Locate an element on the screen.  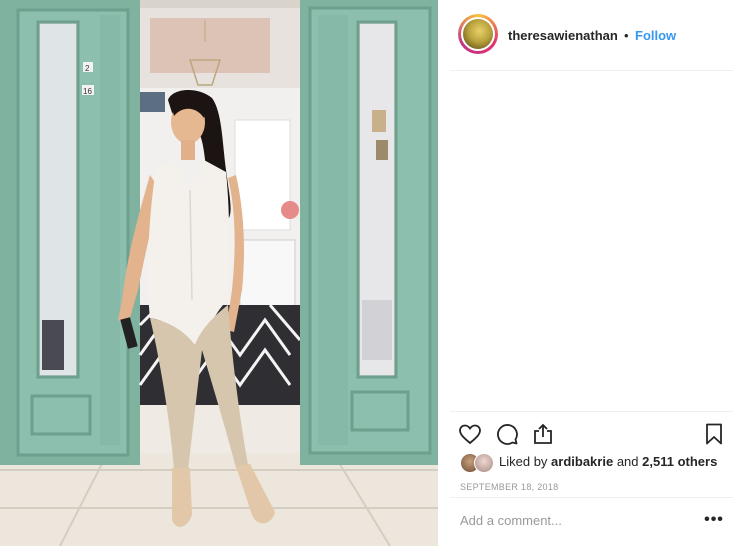
comment-icon is located at coordinates (507, 434).